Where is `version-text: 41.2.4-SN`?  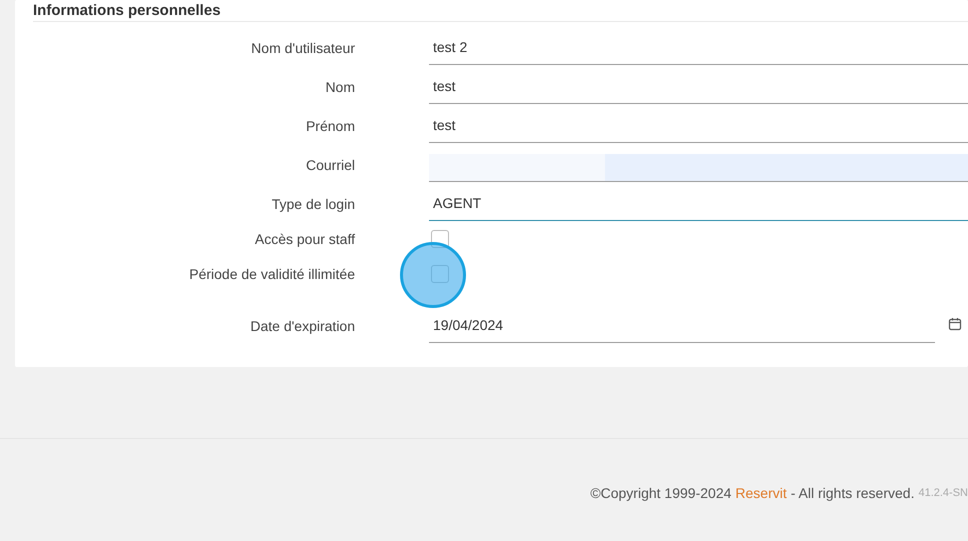 version-text: 41.2.4-SN is located at coordinates (943, 493).